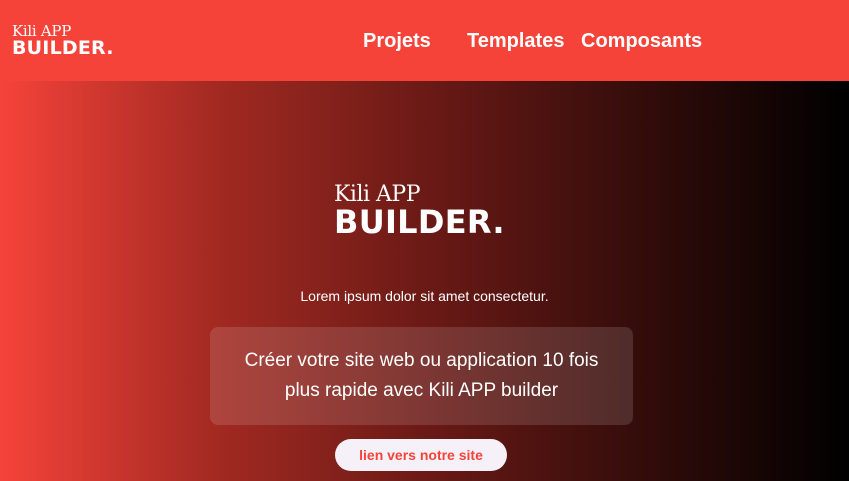 The image size is (849, 481). What do you see at coordinates (421, 455) in the screenshot?
I see `site-link-button: lien vers notre site` at bounding box center [421, 455].